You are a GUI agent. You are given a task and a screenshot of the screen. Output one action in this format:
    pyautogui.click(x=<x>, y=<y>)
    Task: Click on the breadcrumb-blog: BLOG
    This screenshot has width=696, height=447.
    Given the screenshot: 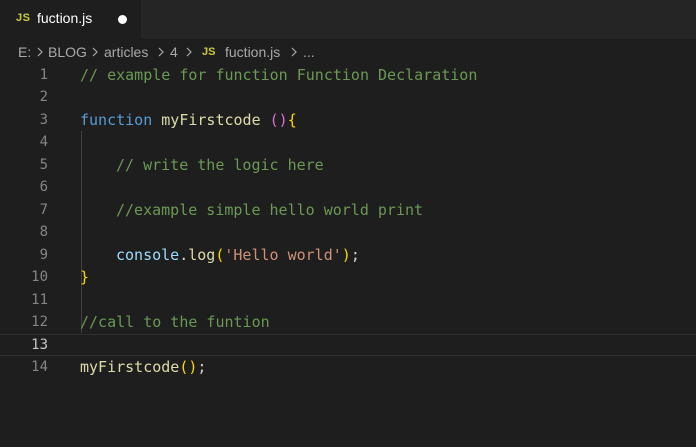 What is the action you would take?
    pyautogui.click(x=67, y=52)
    